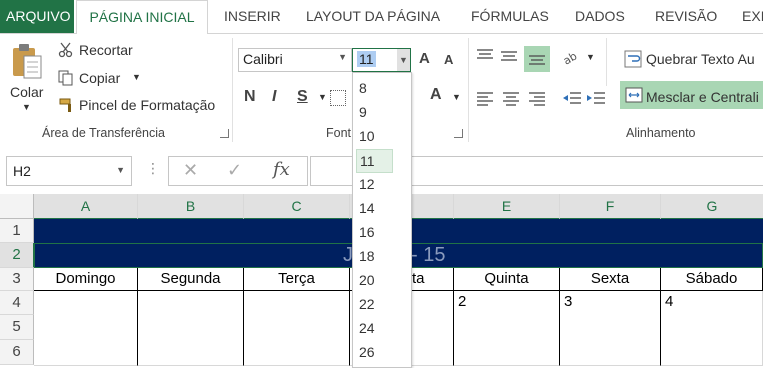  Describe the element at coordinates (66, 50) in the screenshot. I see `scissors-icon` at that location.